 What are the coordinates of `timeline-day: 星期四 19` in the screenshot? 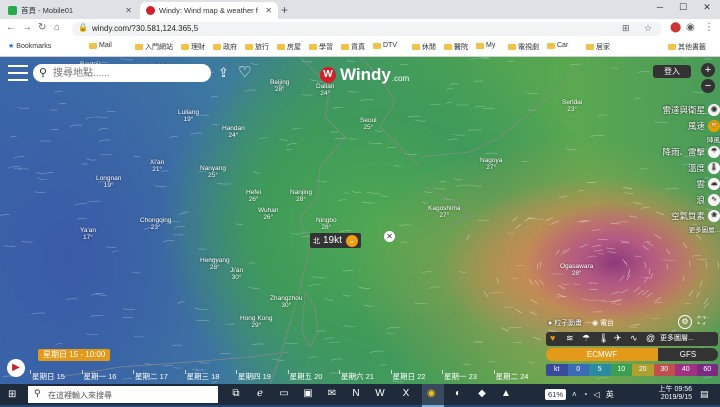 It's located at (254, 376).